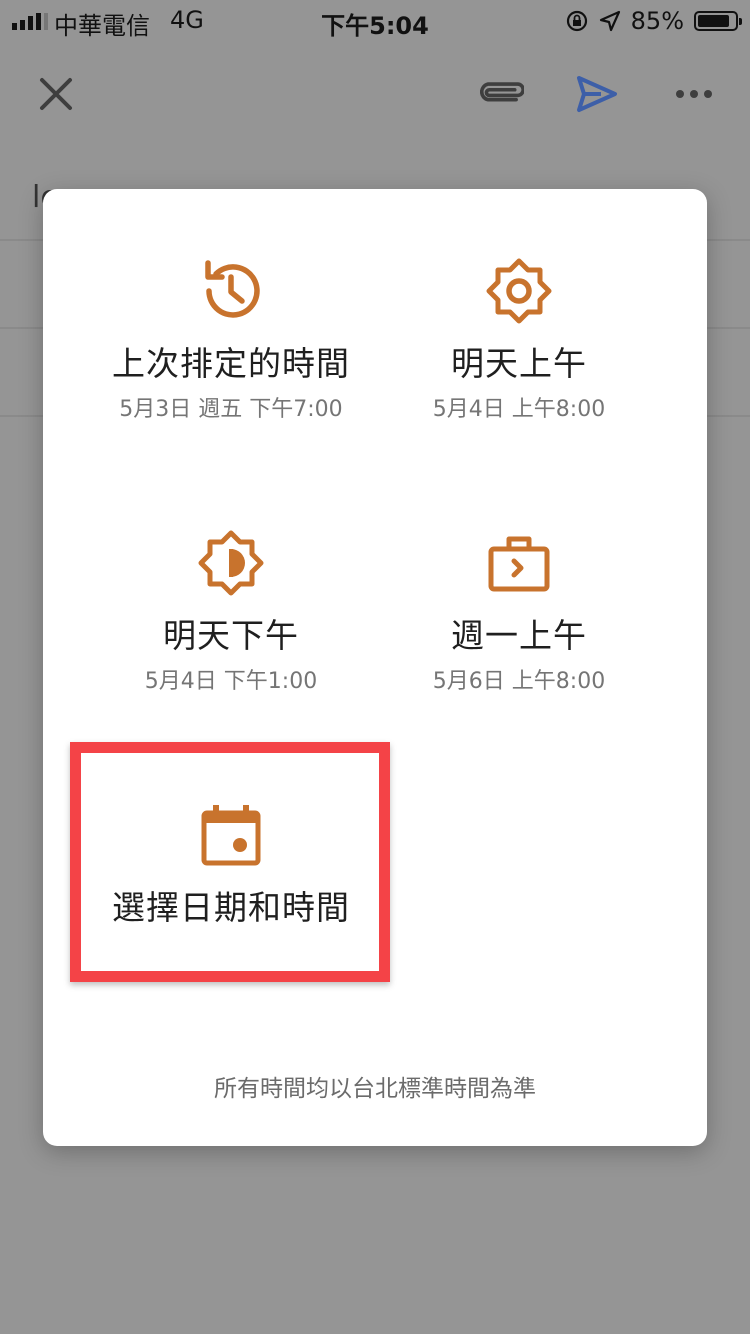  Describe the element at coordinates (519, 409) in the screenshot. I see `option-subtitle: 5月4日 上午8:00` at that location.